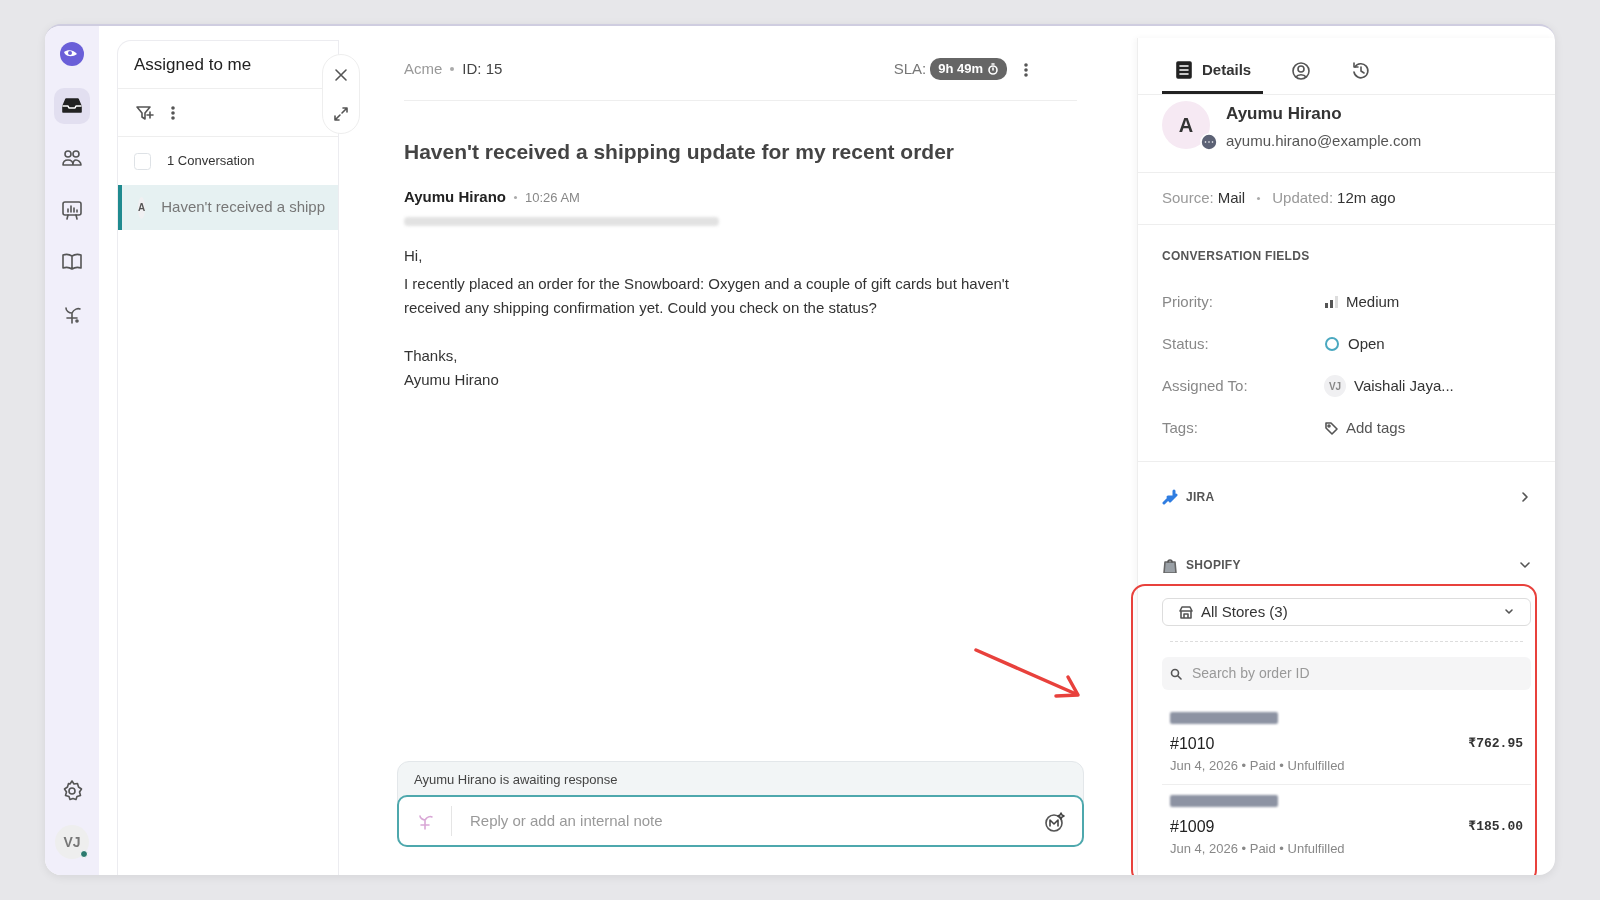  Describe the element at coordinates (960, 69) in the screenshot. I see `sla-time: 9h 49m` at that location.